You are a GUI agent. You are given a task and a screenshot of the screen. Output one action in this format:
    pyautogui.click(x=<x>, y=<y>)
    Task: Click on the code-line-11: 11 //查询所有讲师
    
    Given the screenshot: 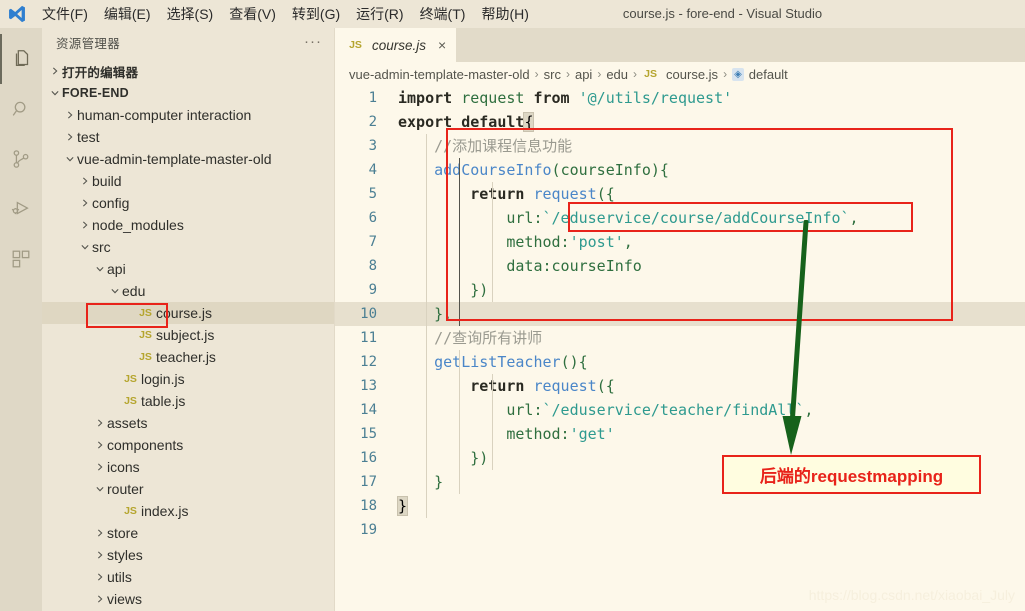 What is the action you would take?
    pyautogui.click(x=680, y=338)
    